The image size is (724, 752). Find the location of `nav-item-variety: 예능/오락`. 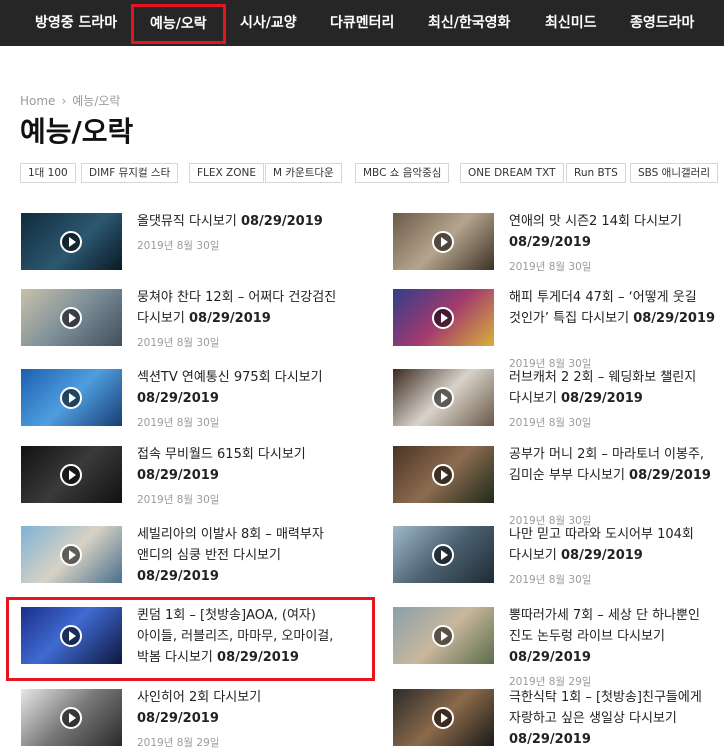

nav-item-variety: 예능/오락 is located at coordinates (178, 24).